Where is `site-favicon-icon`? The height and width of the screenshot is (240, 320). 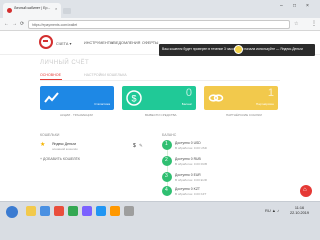 site-favicon-icon is located at coordinates (9, 10).